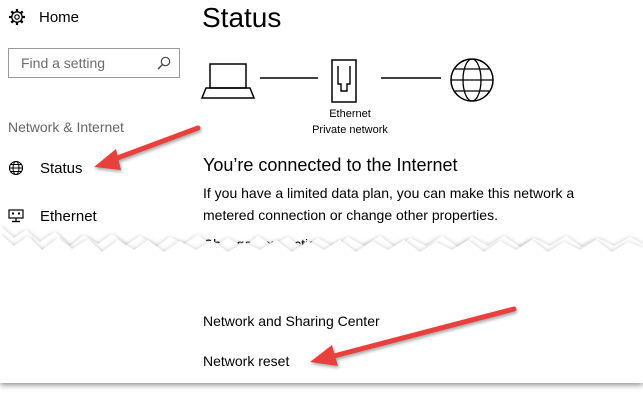 This screenshot has height=399, width=643. I want to click on section-title: Network & Internet, so click(66, 127).